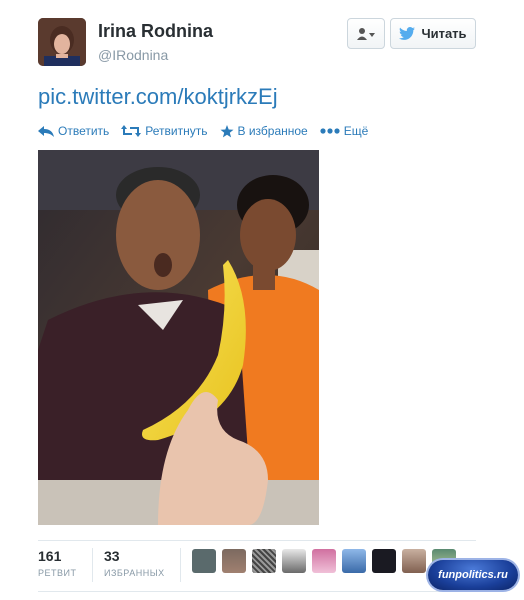 The image size is (524, 600). What do you see at coordinates (158, 97) in the screenshot?
I see `tweet-media-link: pic.twitter.com/koktjrkzEj` at bounding box center [158, 97].